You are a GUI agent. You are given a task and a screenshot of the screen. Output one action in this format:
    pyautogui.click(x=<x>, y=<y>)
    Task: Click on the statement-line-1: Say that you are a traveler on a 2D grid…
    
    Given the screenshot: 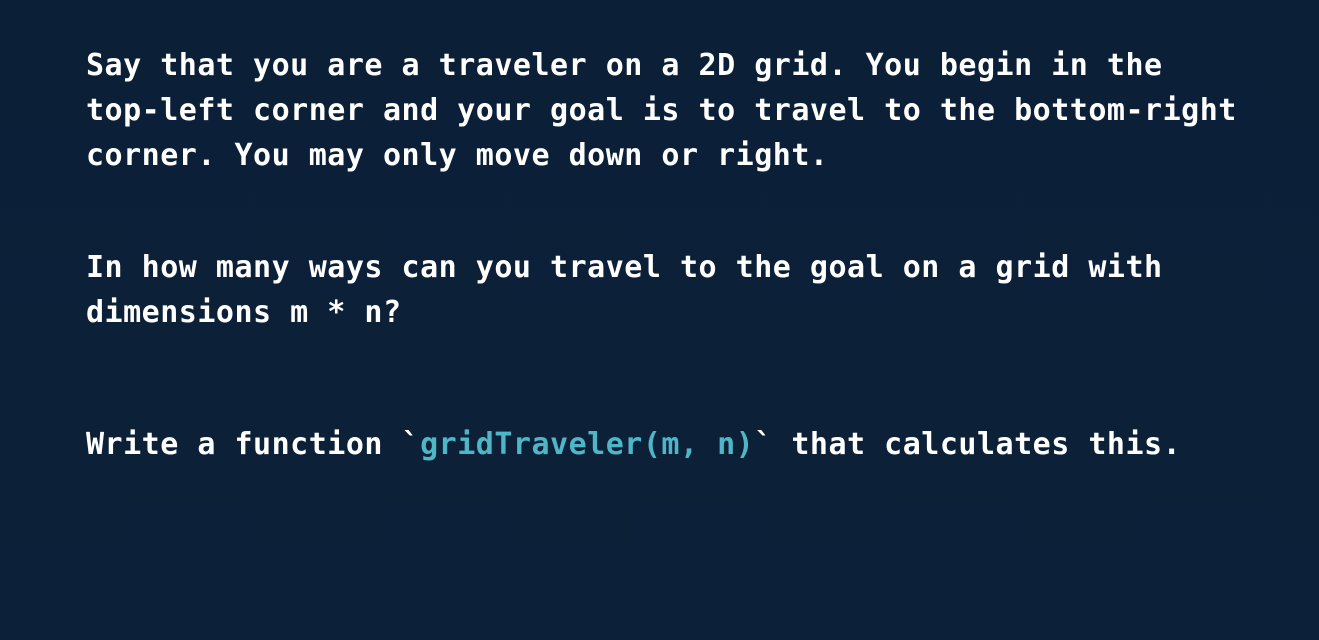 What is the action you would take?
    pyautogui.click(x=624, y=65)
    